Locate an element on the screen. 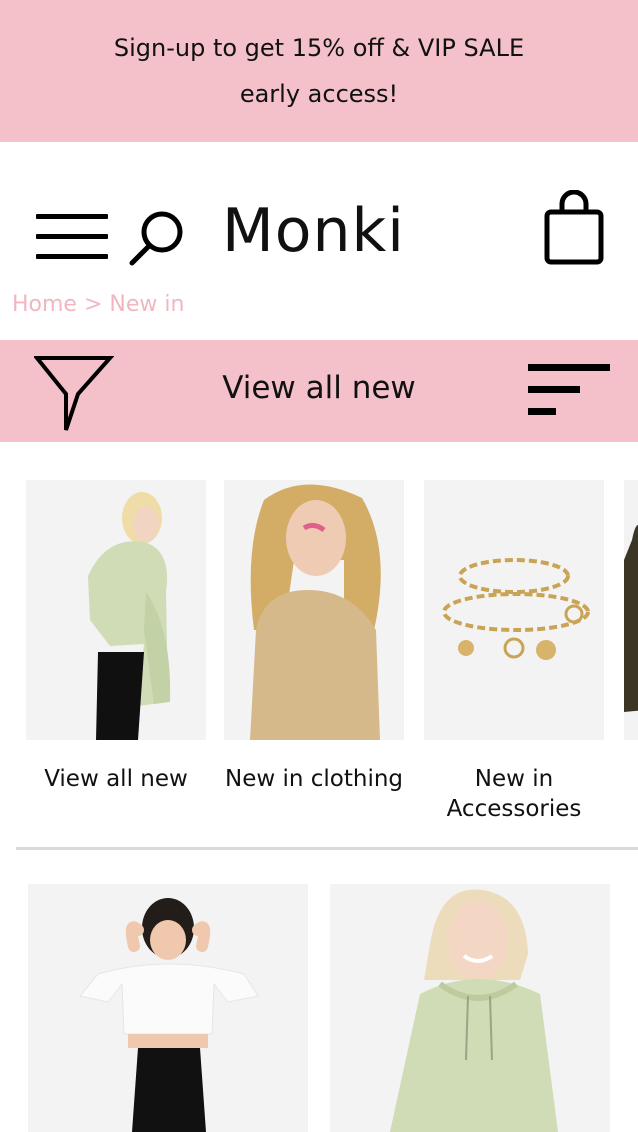 Image resolution: width=638 pixels, height=1132 pixels. category-card-next is located at coordinates (631, 610).